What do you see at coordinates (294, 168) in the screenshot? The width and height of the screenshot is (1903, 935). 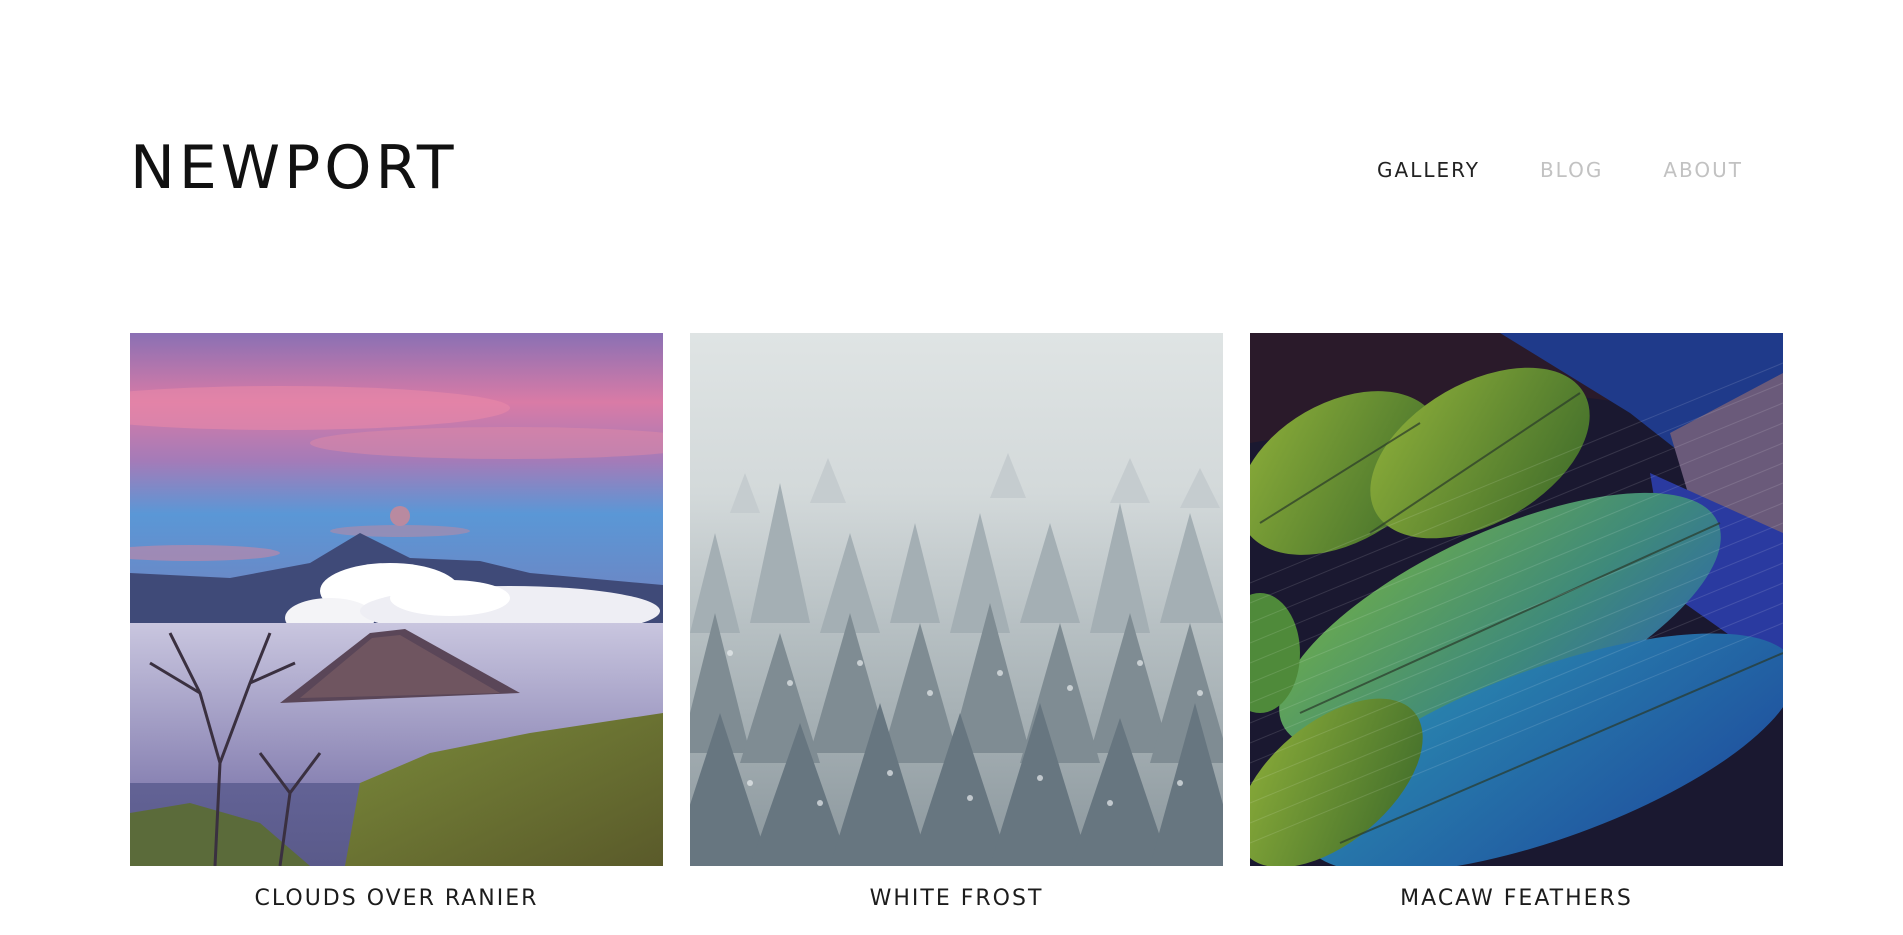 I see `site-logo: NEWPORT` at bounding box center [294, 168].